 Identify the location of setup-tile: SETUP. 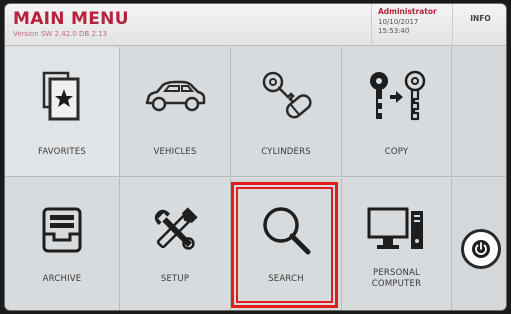
(175, 244).